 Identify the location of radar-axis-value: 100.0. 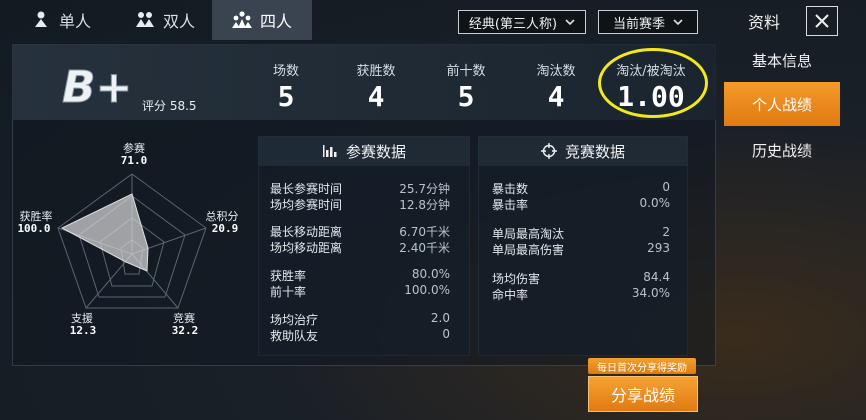
(34, 228).